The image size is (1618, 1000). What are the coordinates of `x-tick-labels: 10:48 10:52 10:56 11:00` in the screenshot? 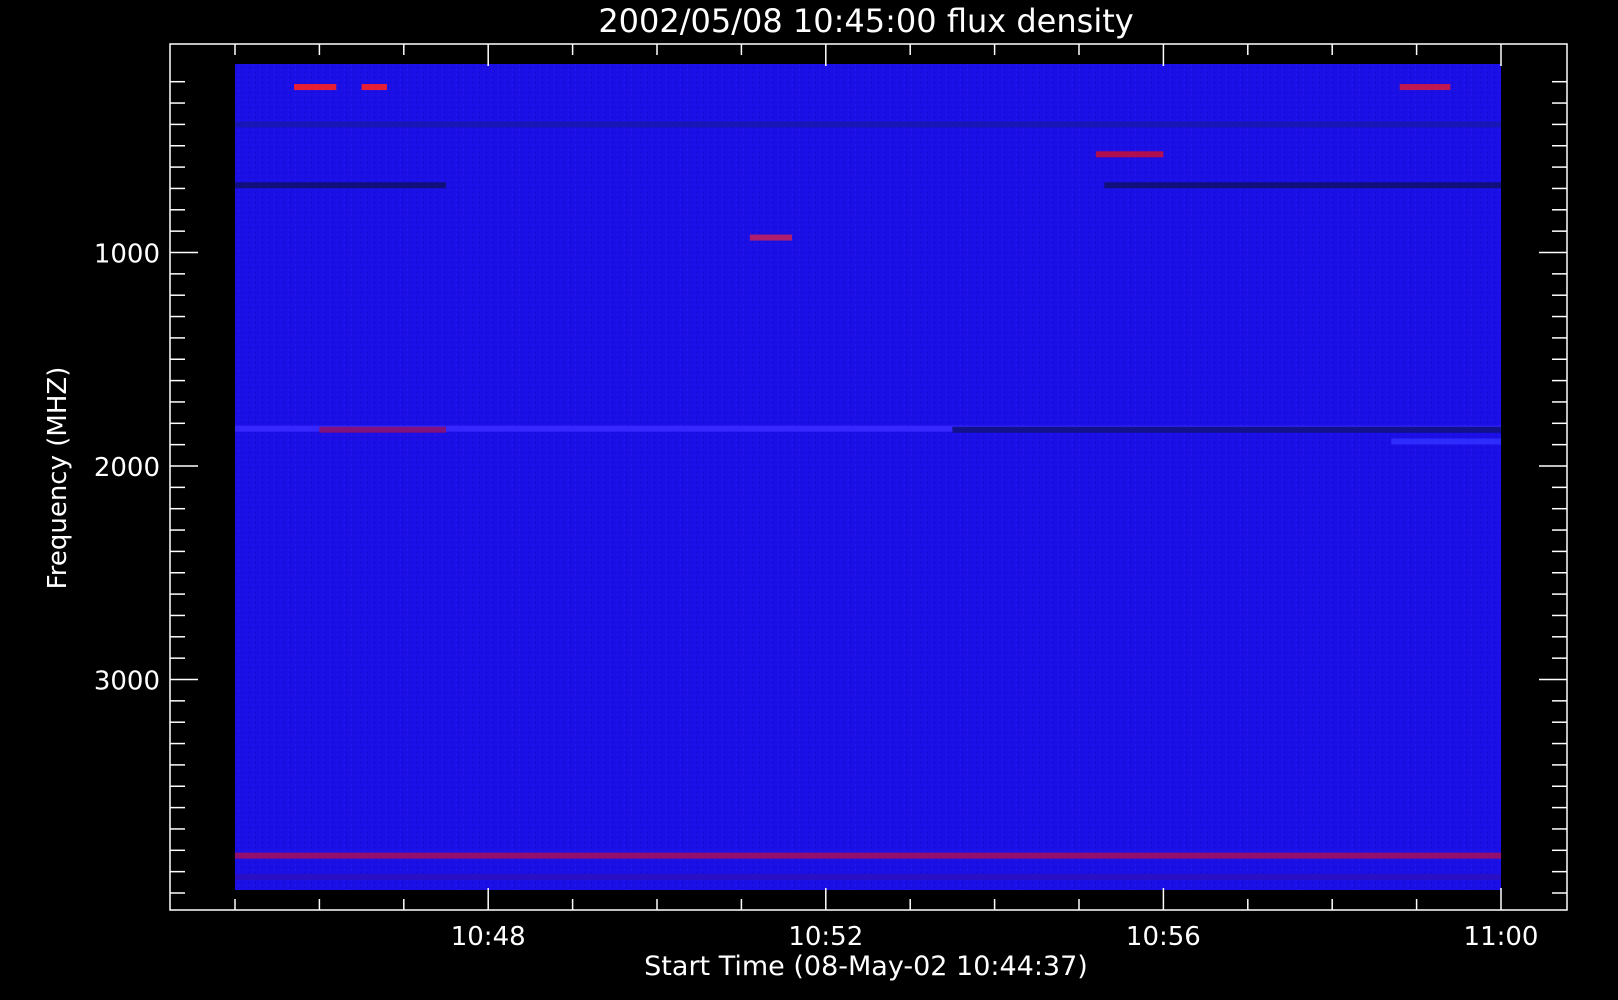 It's located at (995, 937).